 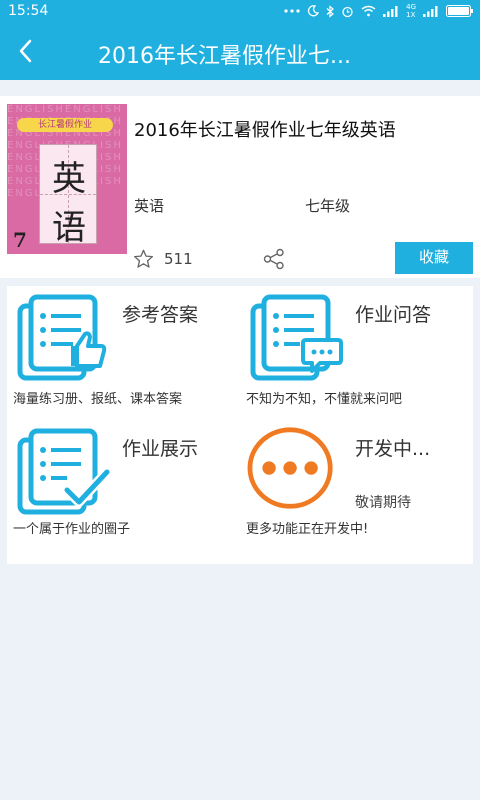 What do you see at coordinates (411, 11) in the screenshot?
I see `network-type: 4G 1X` at bounding box center [411, 11].